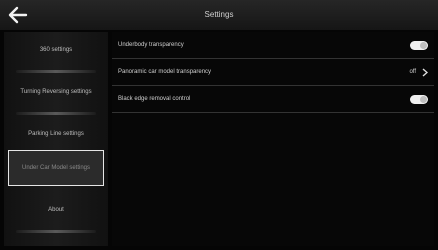 This screenshot has width=438, height=250. I want to click on setting-label: Panoramic car model transparency, so click(165, 72).